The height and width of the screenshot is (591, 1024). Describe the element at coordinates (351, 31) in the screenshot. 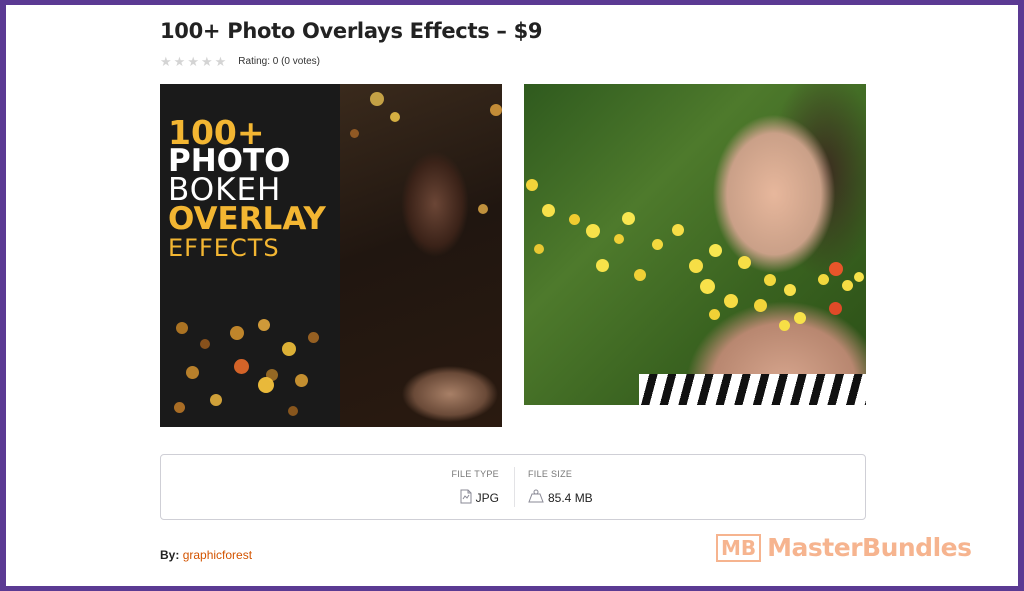

I see `product-title: 100+ Photo Overlays Effects – $9` at that location.